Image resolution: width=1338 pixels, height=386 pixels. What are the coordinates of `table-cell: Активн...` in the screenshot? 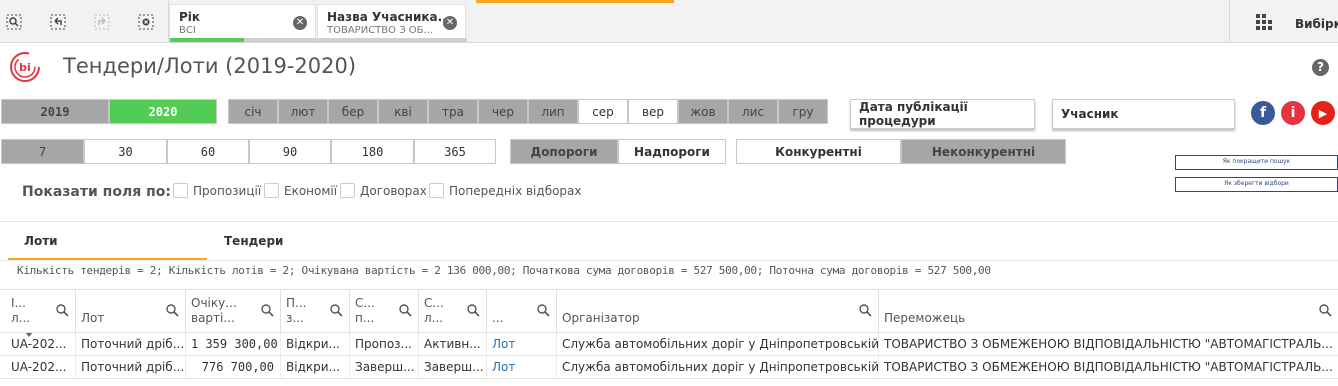 It's located at (453, 344).